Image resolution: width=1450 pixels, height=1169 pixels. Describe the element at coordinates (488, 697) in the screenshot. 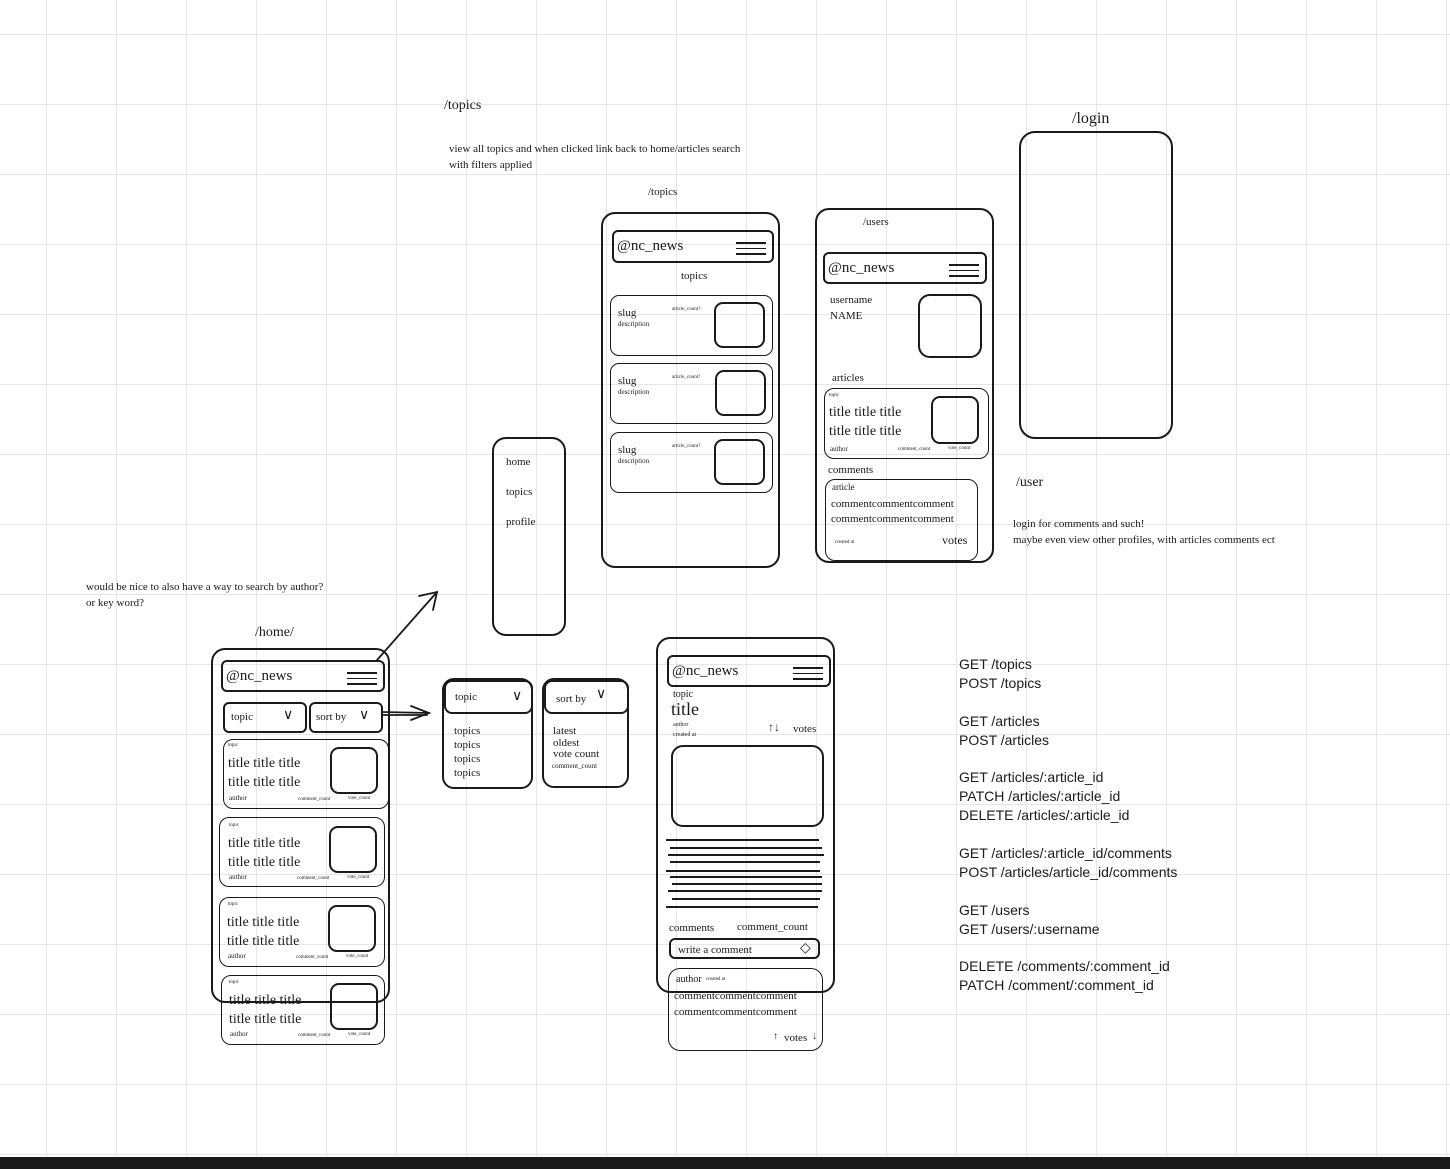

I see `topic-dropdown-header: topic ∨` at that location.